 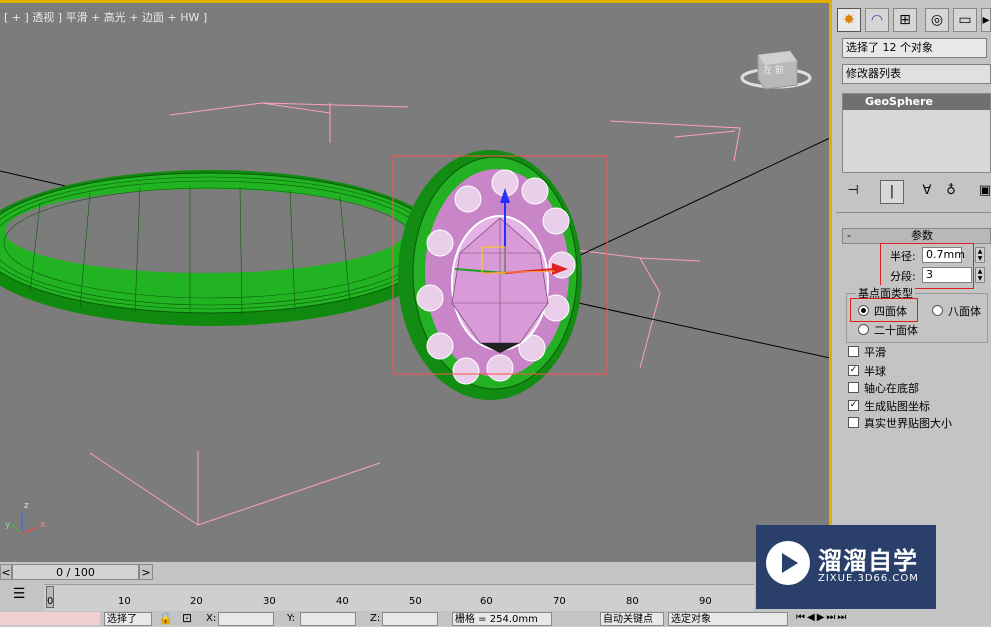 What do you see at coordinates (19, 596) in the screenshot?
I see `timeline-config-icon: ☰` at bounding box center [19, 596].